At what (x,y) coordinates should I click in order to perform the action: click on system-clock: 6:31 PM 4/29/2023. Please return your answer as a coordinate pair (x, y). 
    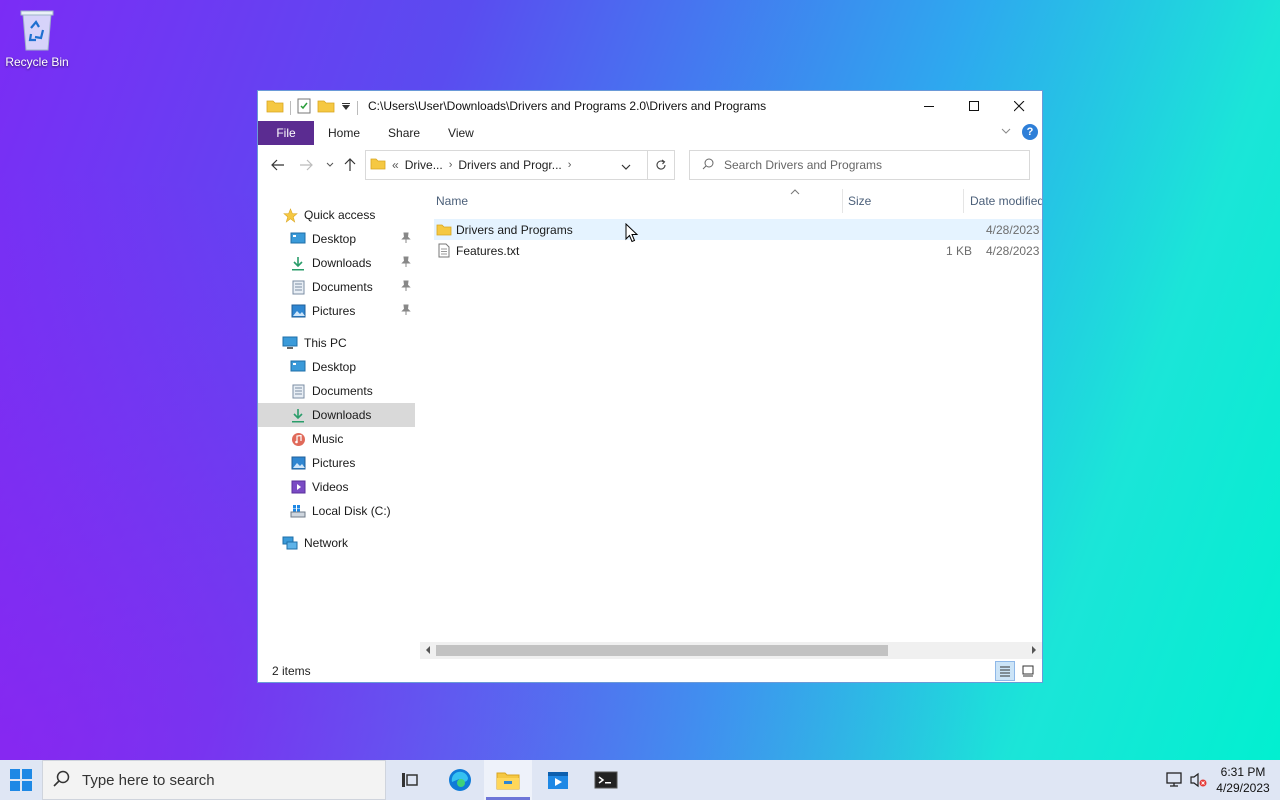
    Looking at the image, I should click on (1243, 780).